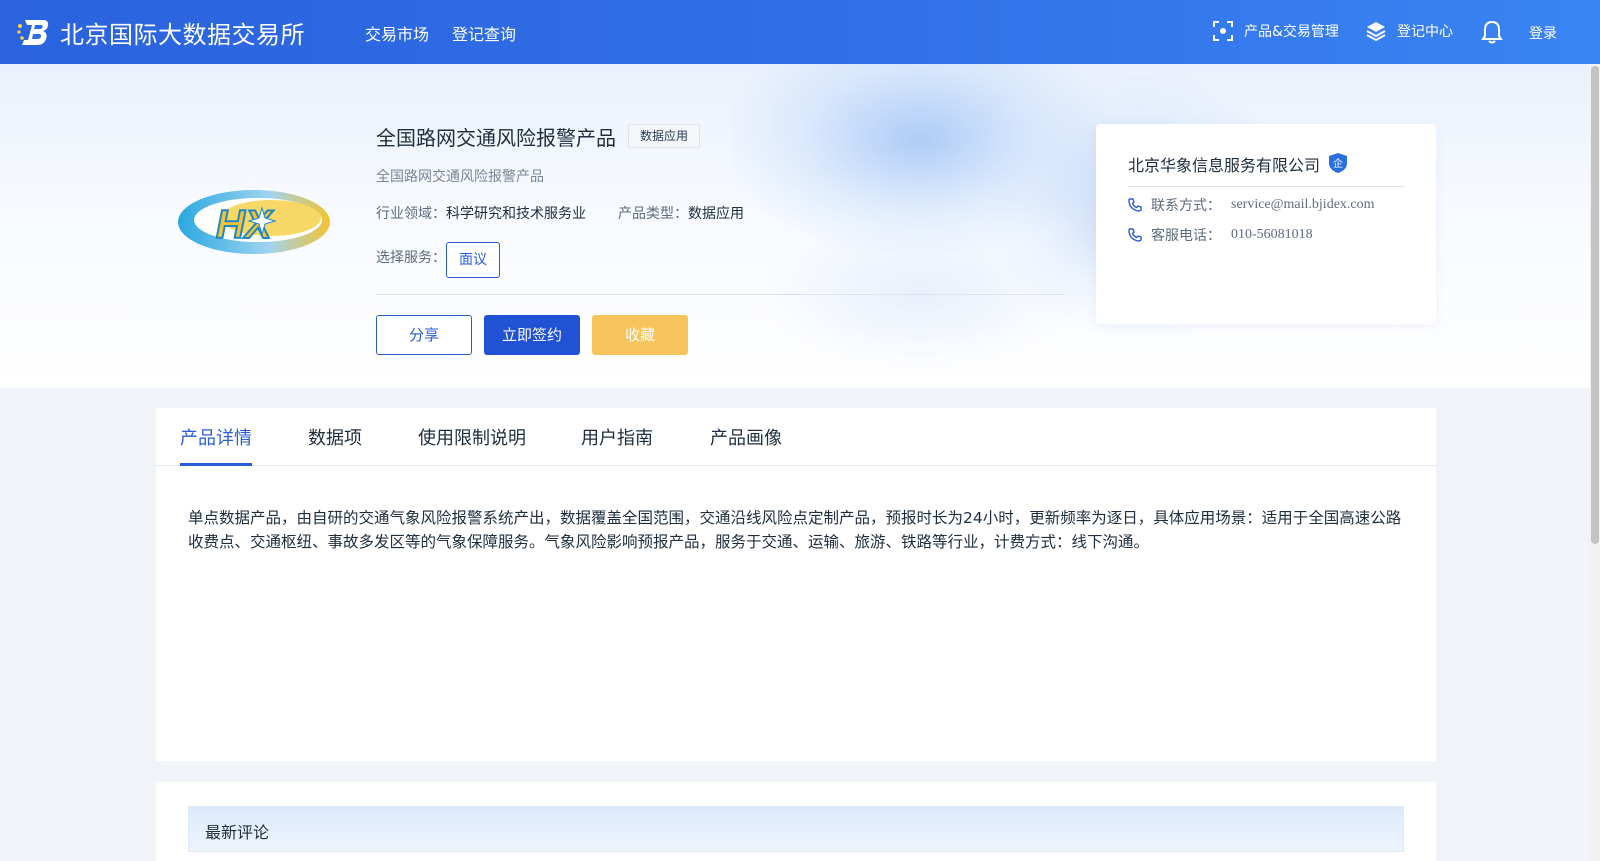 The width and height of the screenshot is (1600, 861). I want to click on scan-icon, so click(1223, 31).